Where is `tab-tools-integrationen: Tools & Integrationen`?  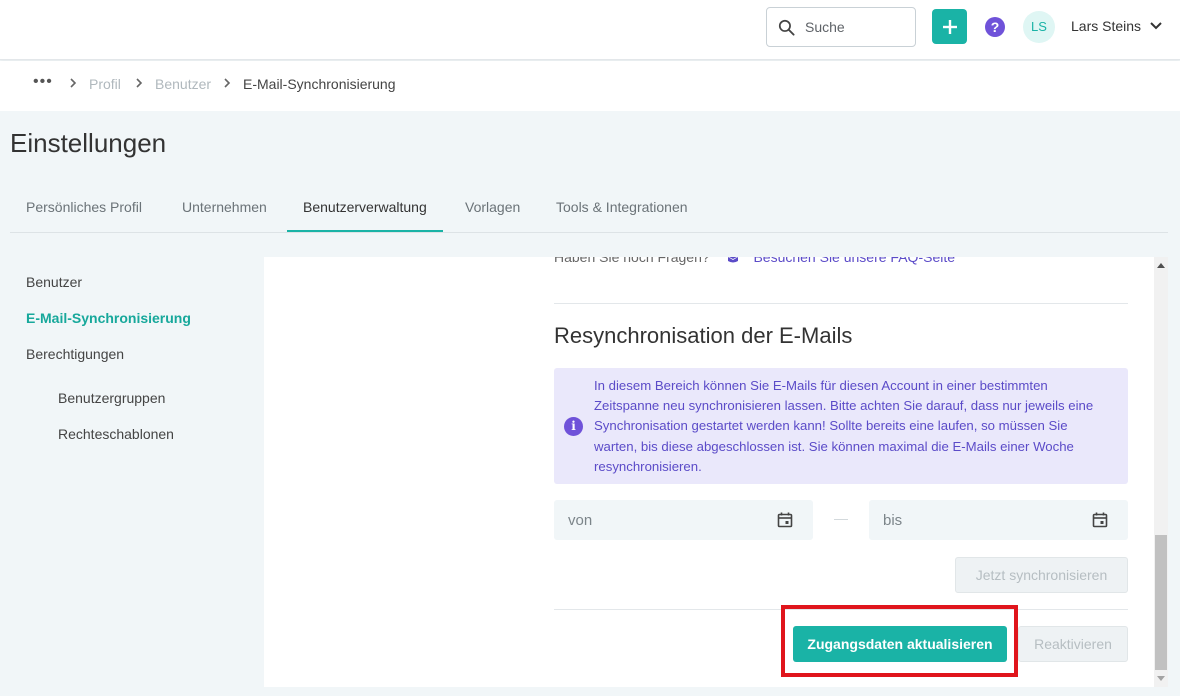 tab-tools-integrationen: Tools & Integrationen is located at coordinates (622, 209).